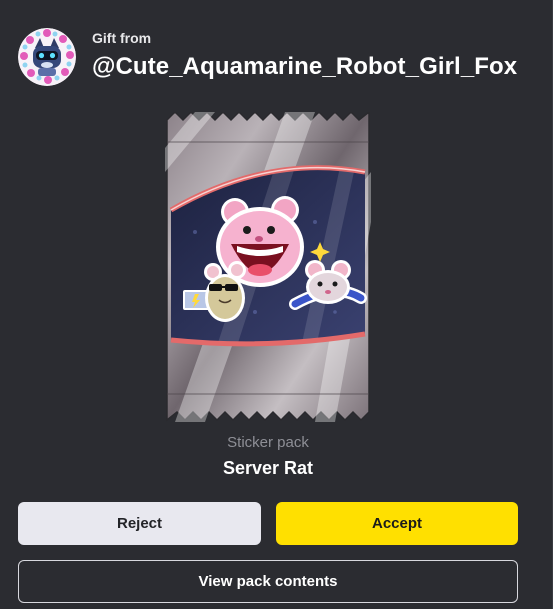 Image resolution: width=553 pixels, height=609 pixels. What do you see at coordinates (268, 581) in the screenshot?
I see `view-pack-contents-button: View pack contents` at bounding box center [268, 581].